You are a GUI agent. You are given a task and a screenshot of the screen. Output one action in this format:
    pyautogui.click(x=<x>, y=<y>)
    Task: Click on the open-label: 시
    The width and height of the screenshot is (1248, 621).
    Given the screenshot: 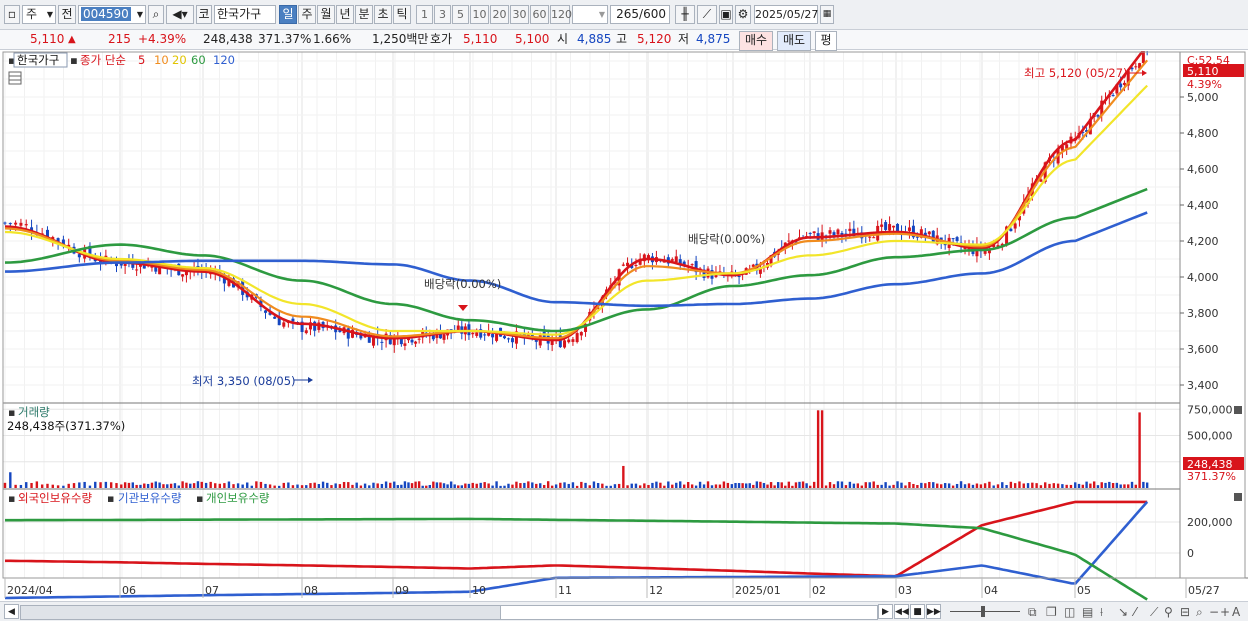 What is the action you would take?
    pyautogui.click(x=563, y=39)
    